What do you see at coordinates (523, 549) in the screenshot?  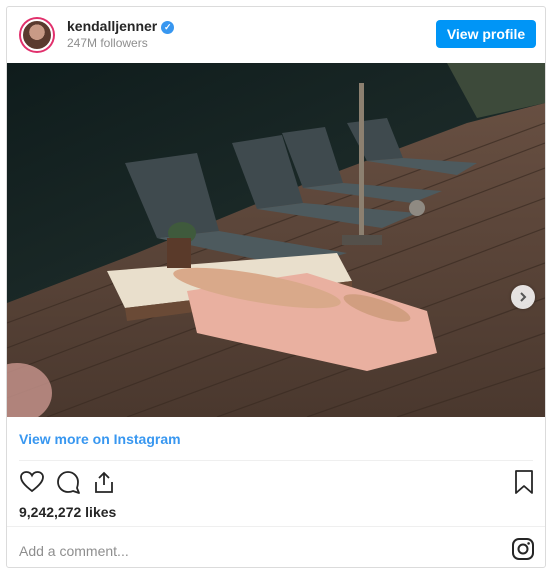 I see `instagram-logo-icon` at bounding box center [523, 549].